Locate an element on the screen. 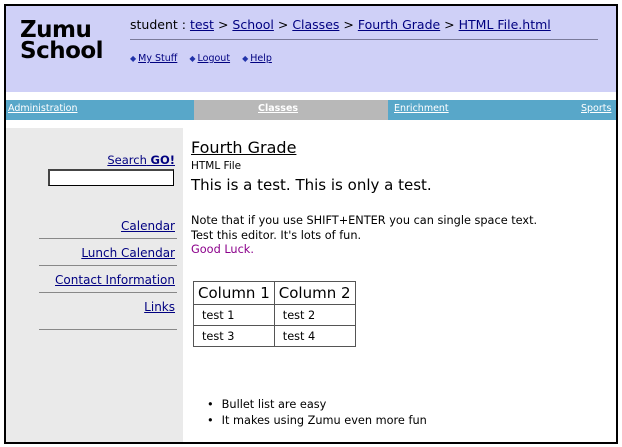 The height and width of the screenshot is (447, 622). table-cell: test 4 is located at coordinates (314, 336).